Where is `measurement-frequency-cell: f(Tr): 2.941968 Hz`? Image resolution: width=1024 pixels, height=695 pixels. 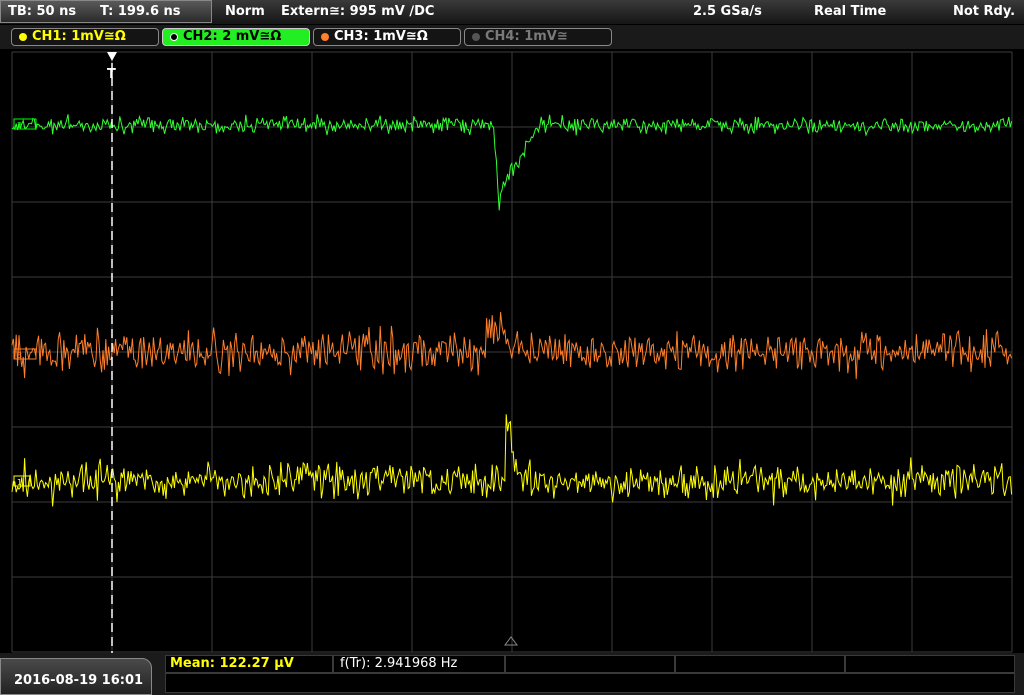 measurement-frequency-cell: f(Tr): 2.941968 Hz is located at coordinates (419, 664).